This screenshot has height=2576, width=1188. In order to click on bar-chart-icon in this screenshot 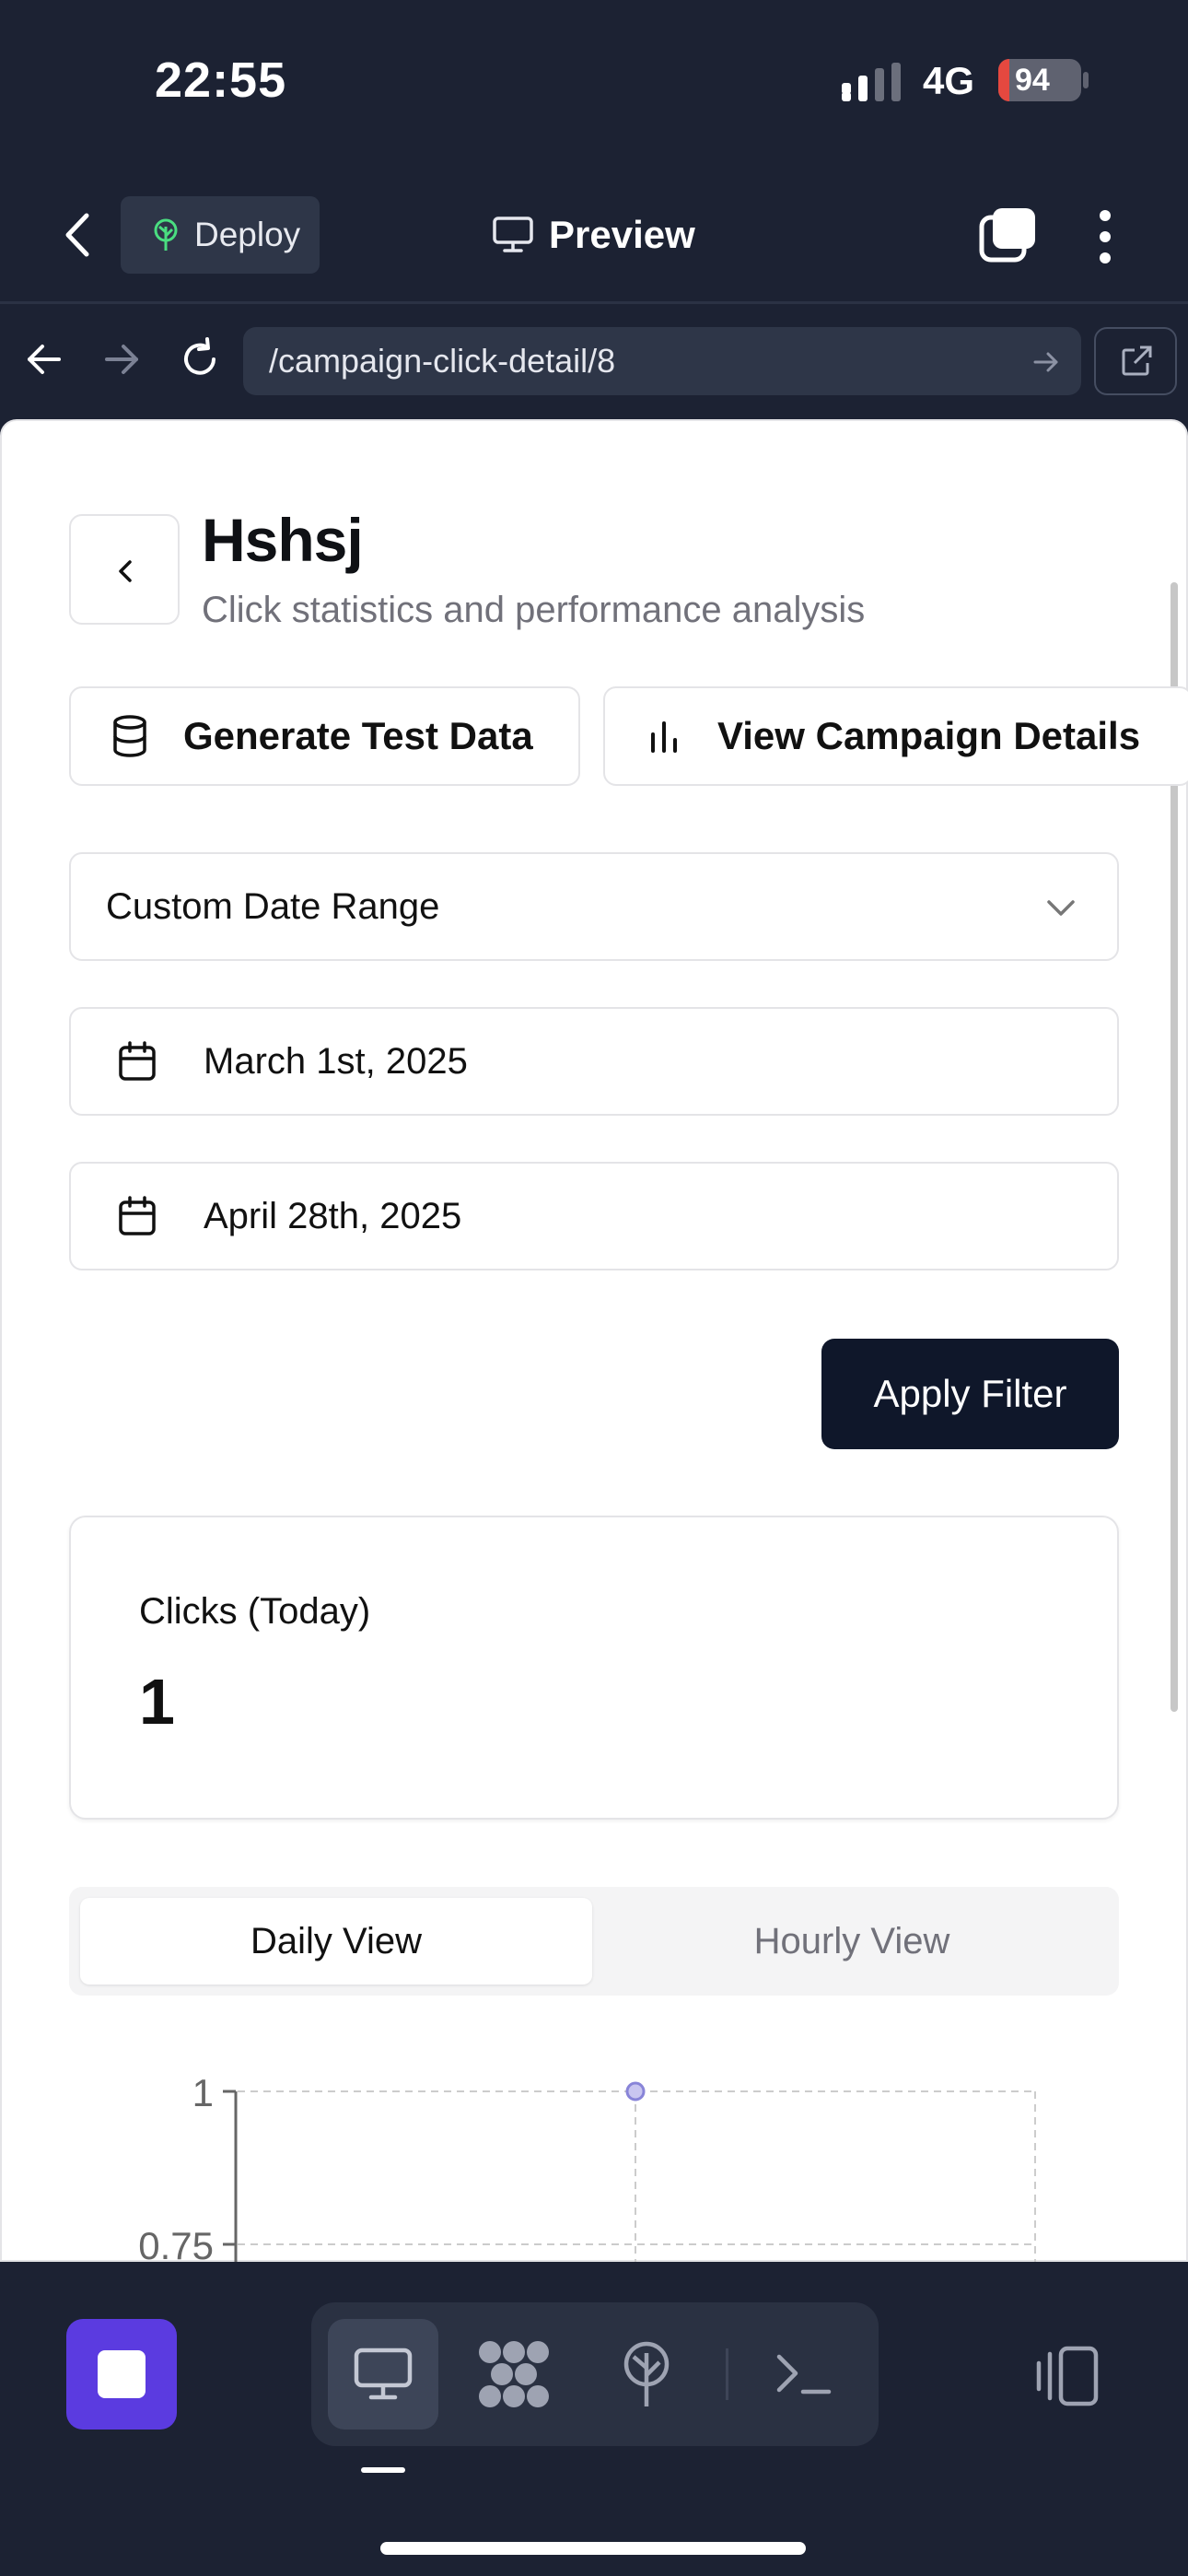, I will do `click(664, 737)`.